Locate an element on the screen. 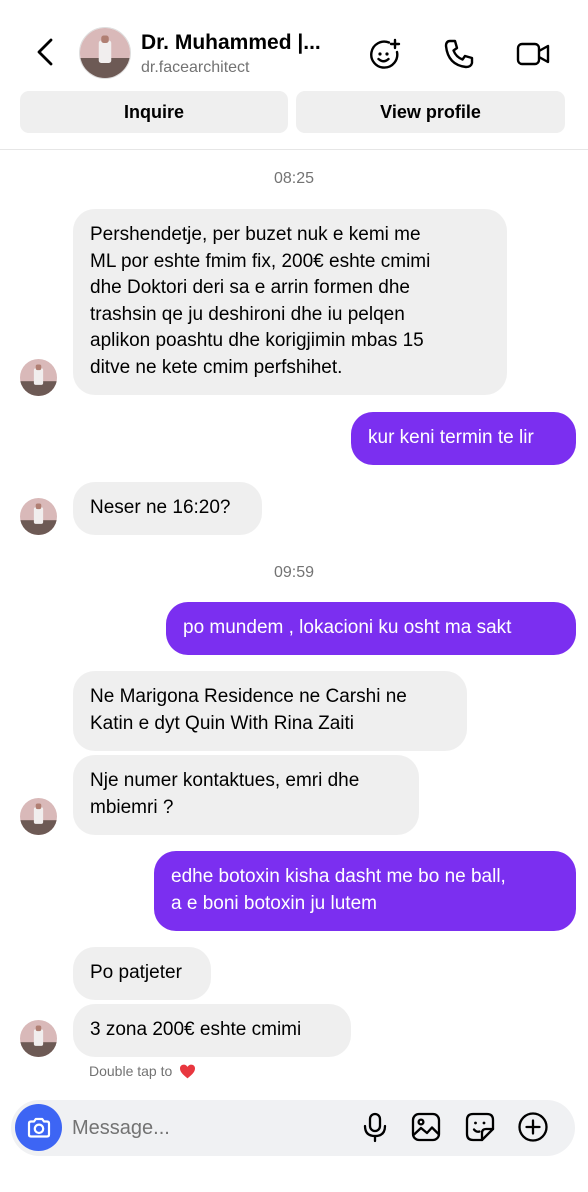 Image resolution: width=588 pixels, height=1192 pixels. camera-button is located at coordinates (38, 1127).